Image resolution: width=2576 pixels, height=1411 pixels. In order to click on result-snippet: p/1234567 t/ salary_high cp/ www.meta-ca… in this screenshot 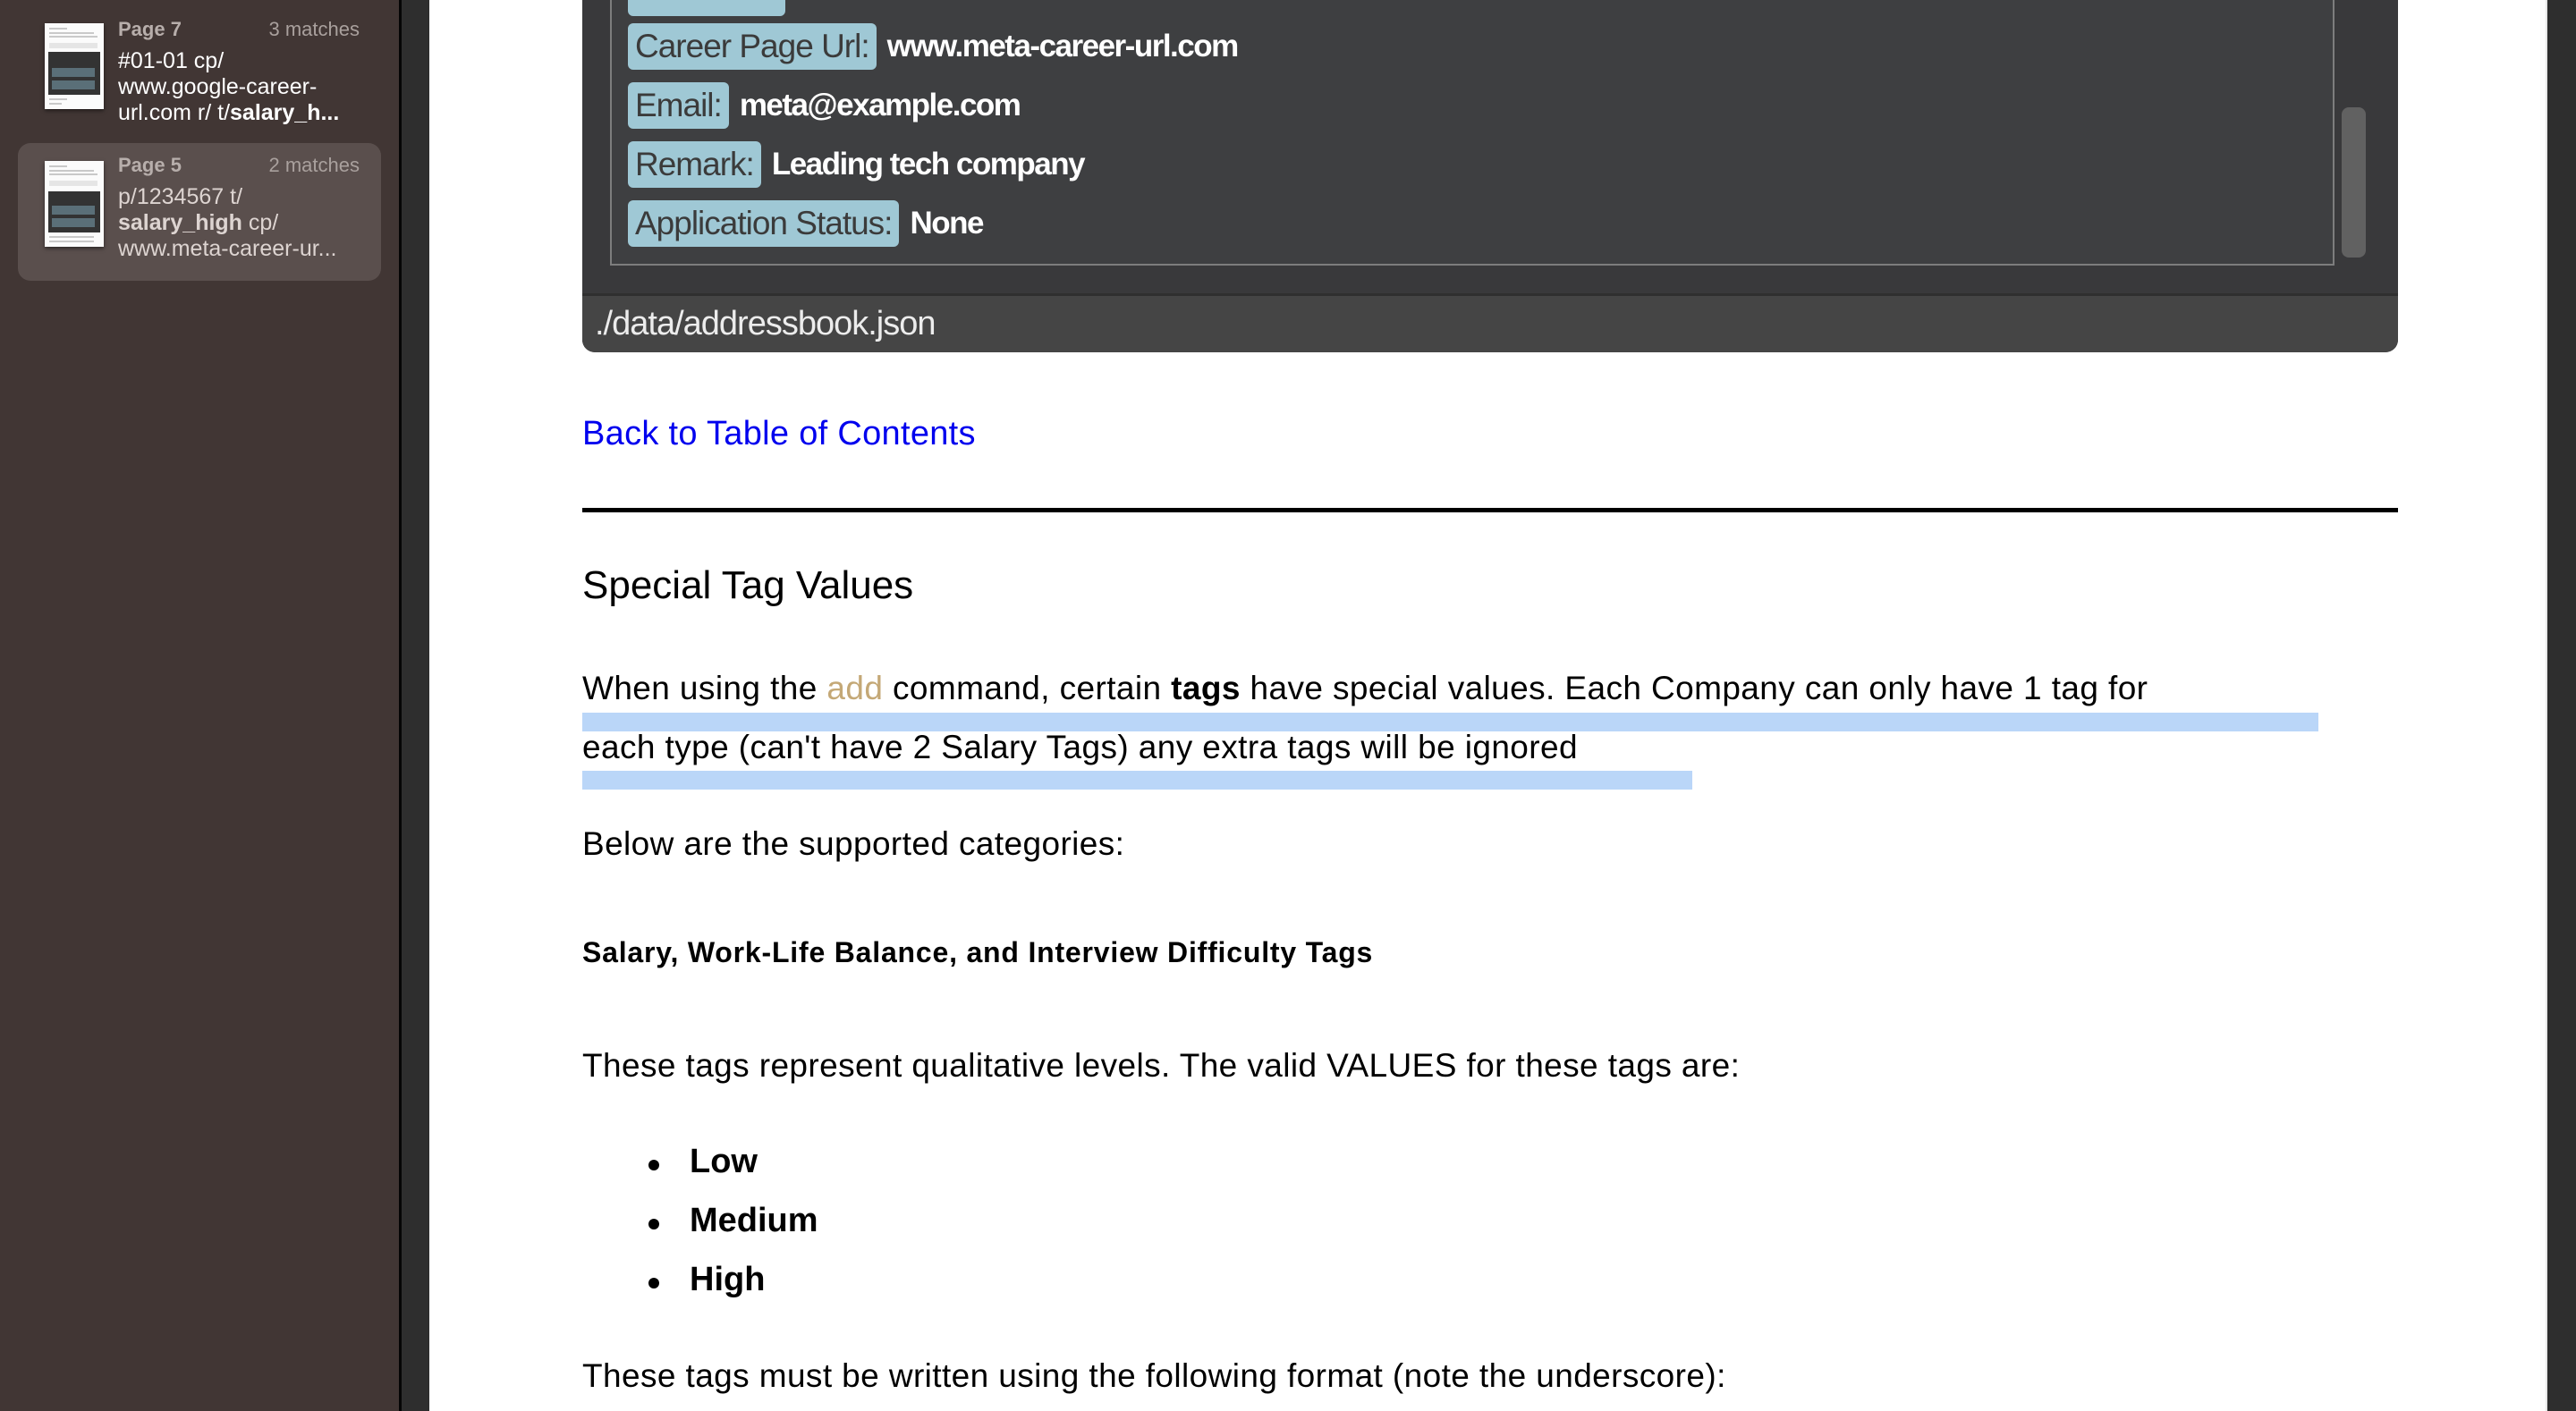, I will do `click(247, 223)`.